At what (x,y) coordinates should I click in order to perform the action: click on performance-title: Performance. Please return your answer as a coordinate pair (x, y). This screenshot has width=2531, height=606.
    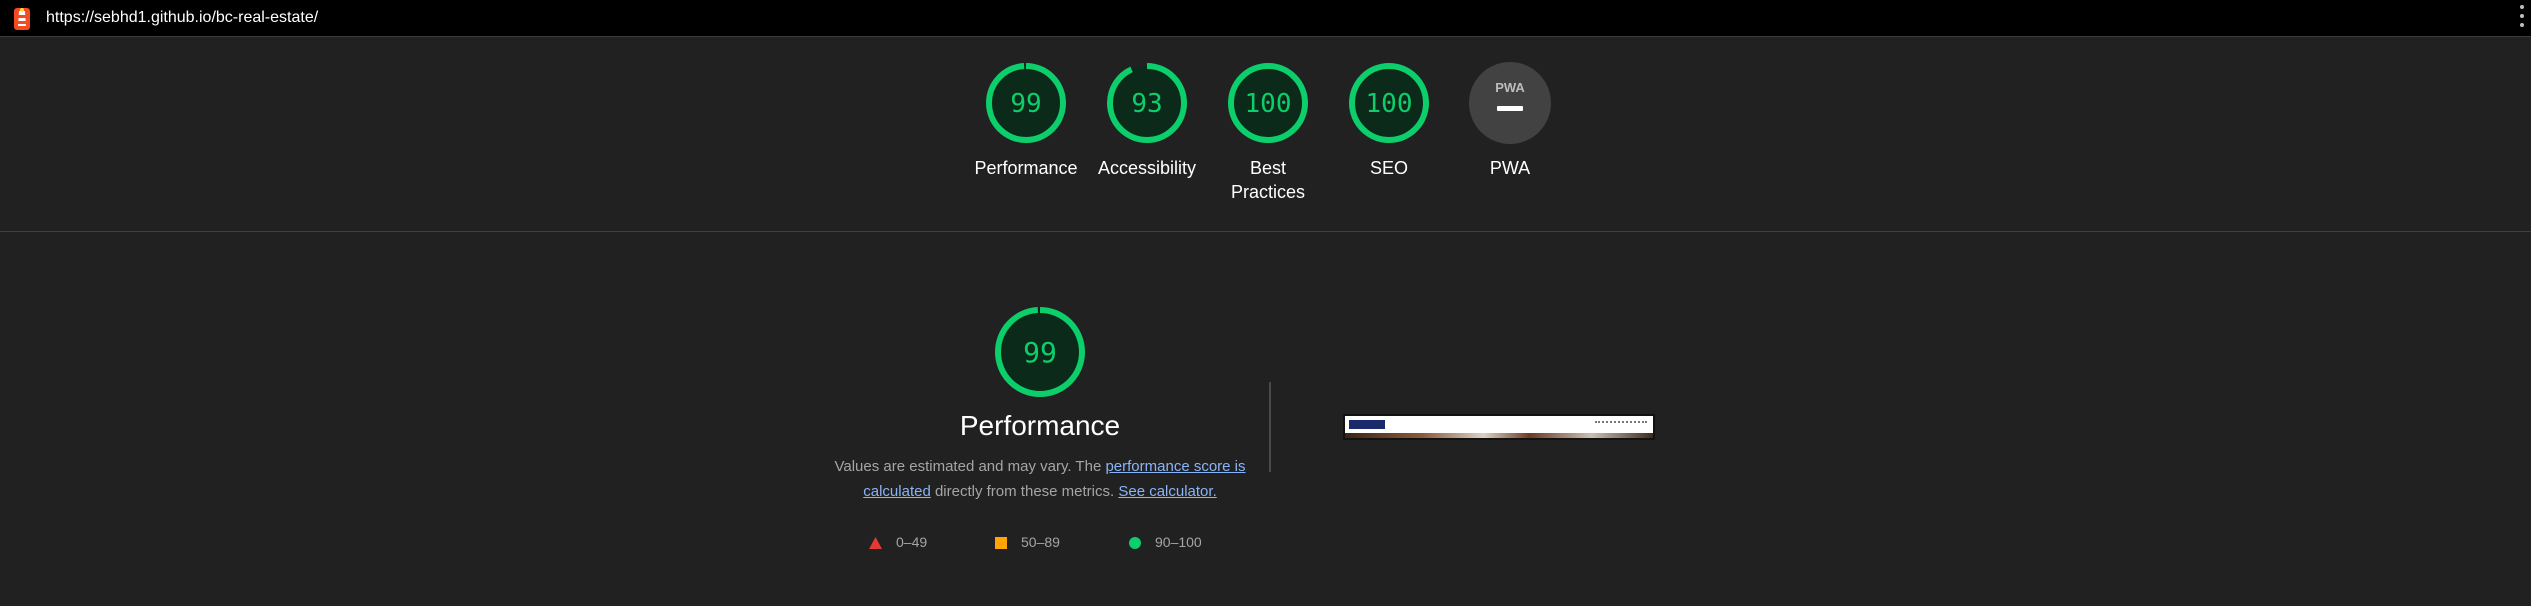
    Looking at the image, I should click on (1040, 425).